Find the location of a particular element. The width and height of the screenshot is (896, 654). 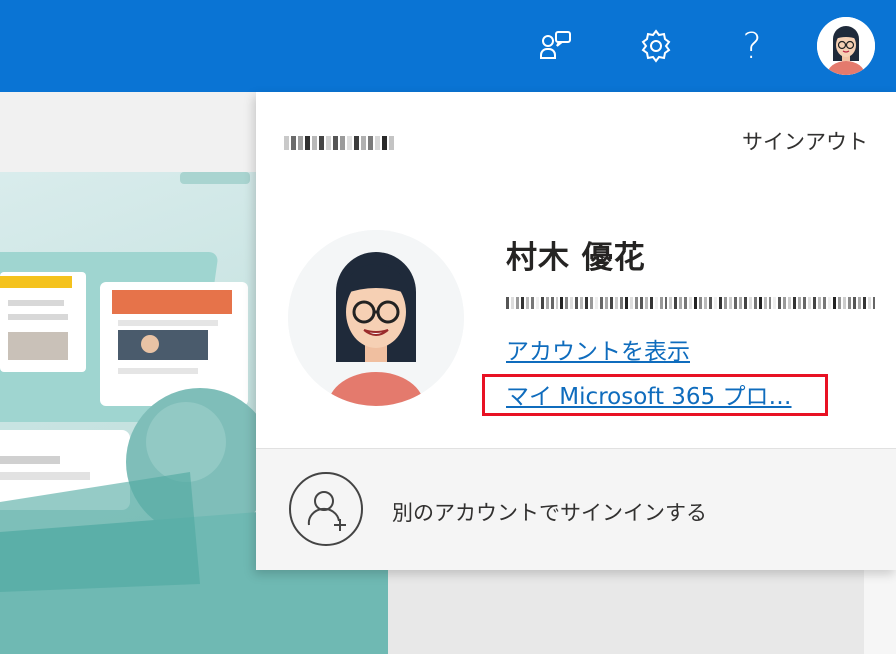

organization-name-redacted is located at coordinates (339, 143).